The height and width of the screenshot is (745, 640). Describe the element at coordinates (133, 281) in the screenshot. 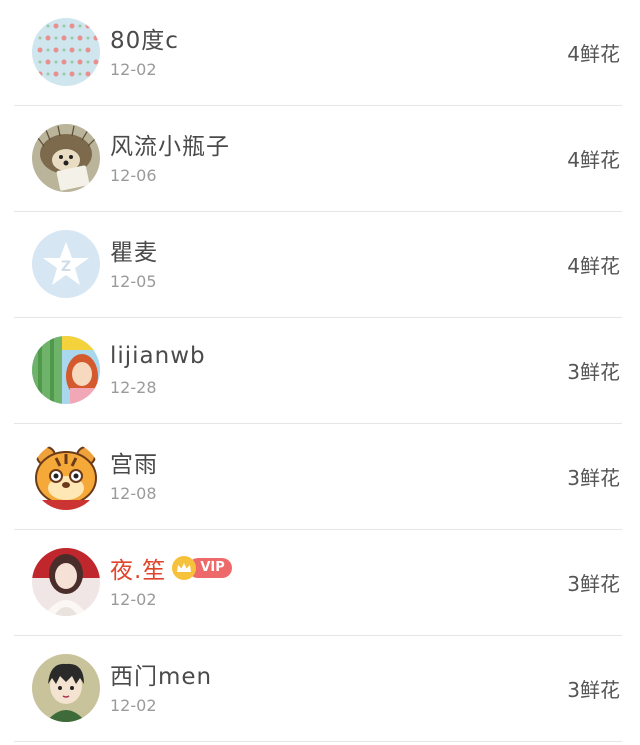

I see `date: 12-05` at that location.